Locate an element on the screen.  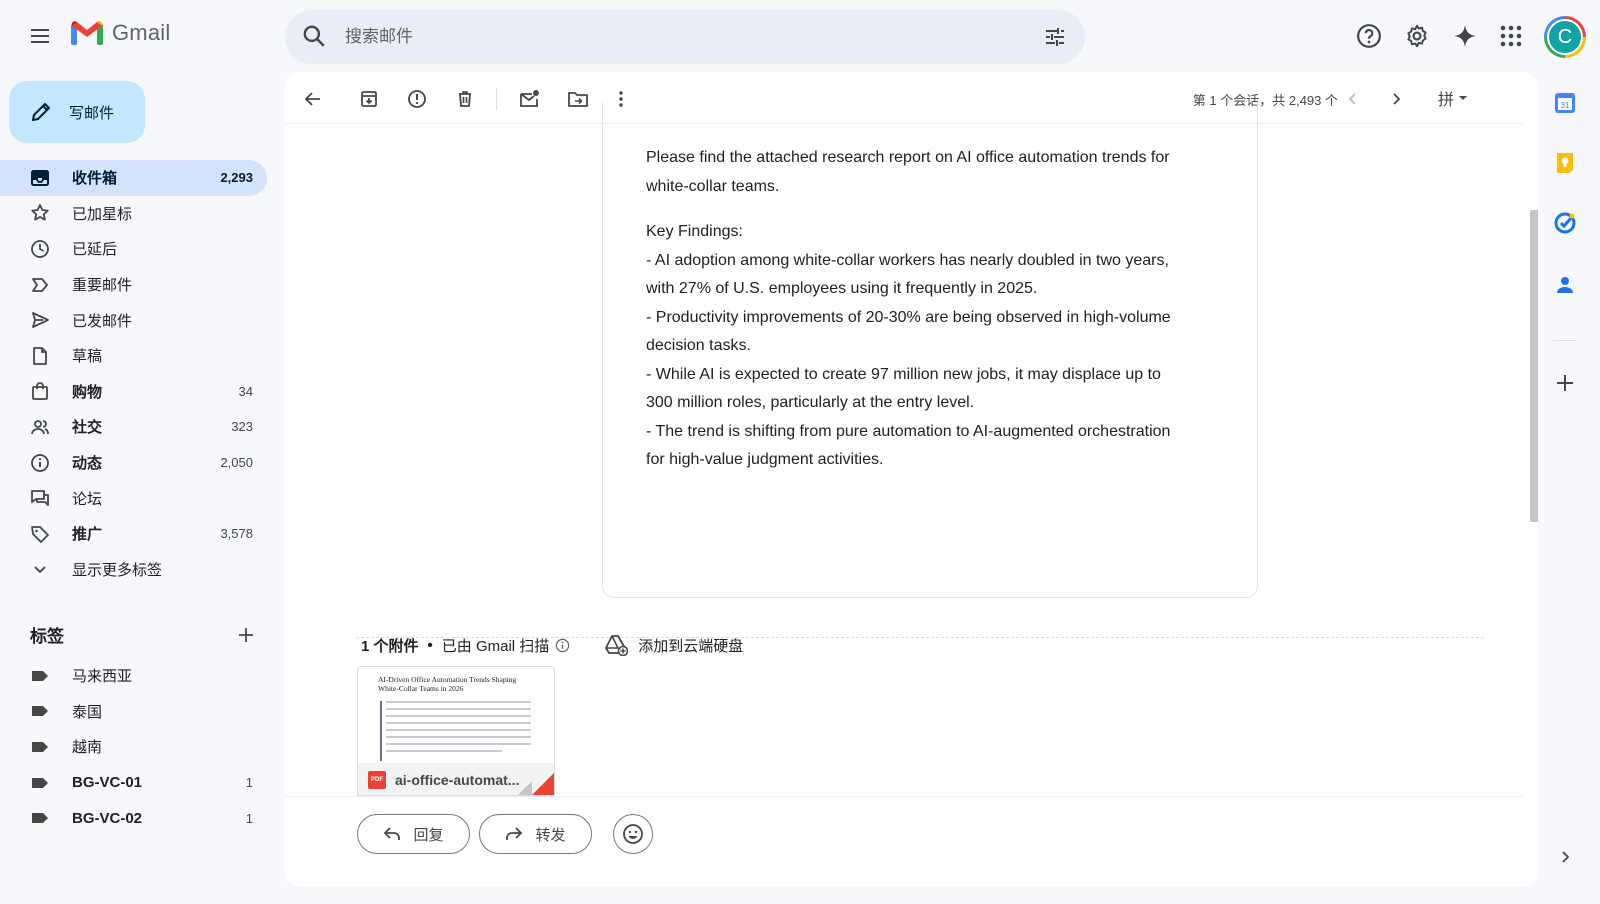
search-input is located at coordinates (675, 37).